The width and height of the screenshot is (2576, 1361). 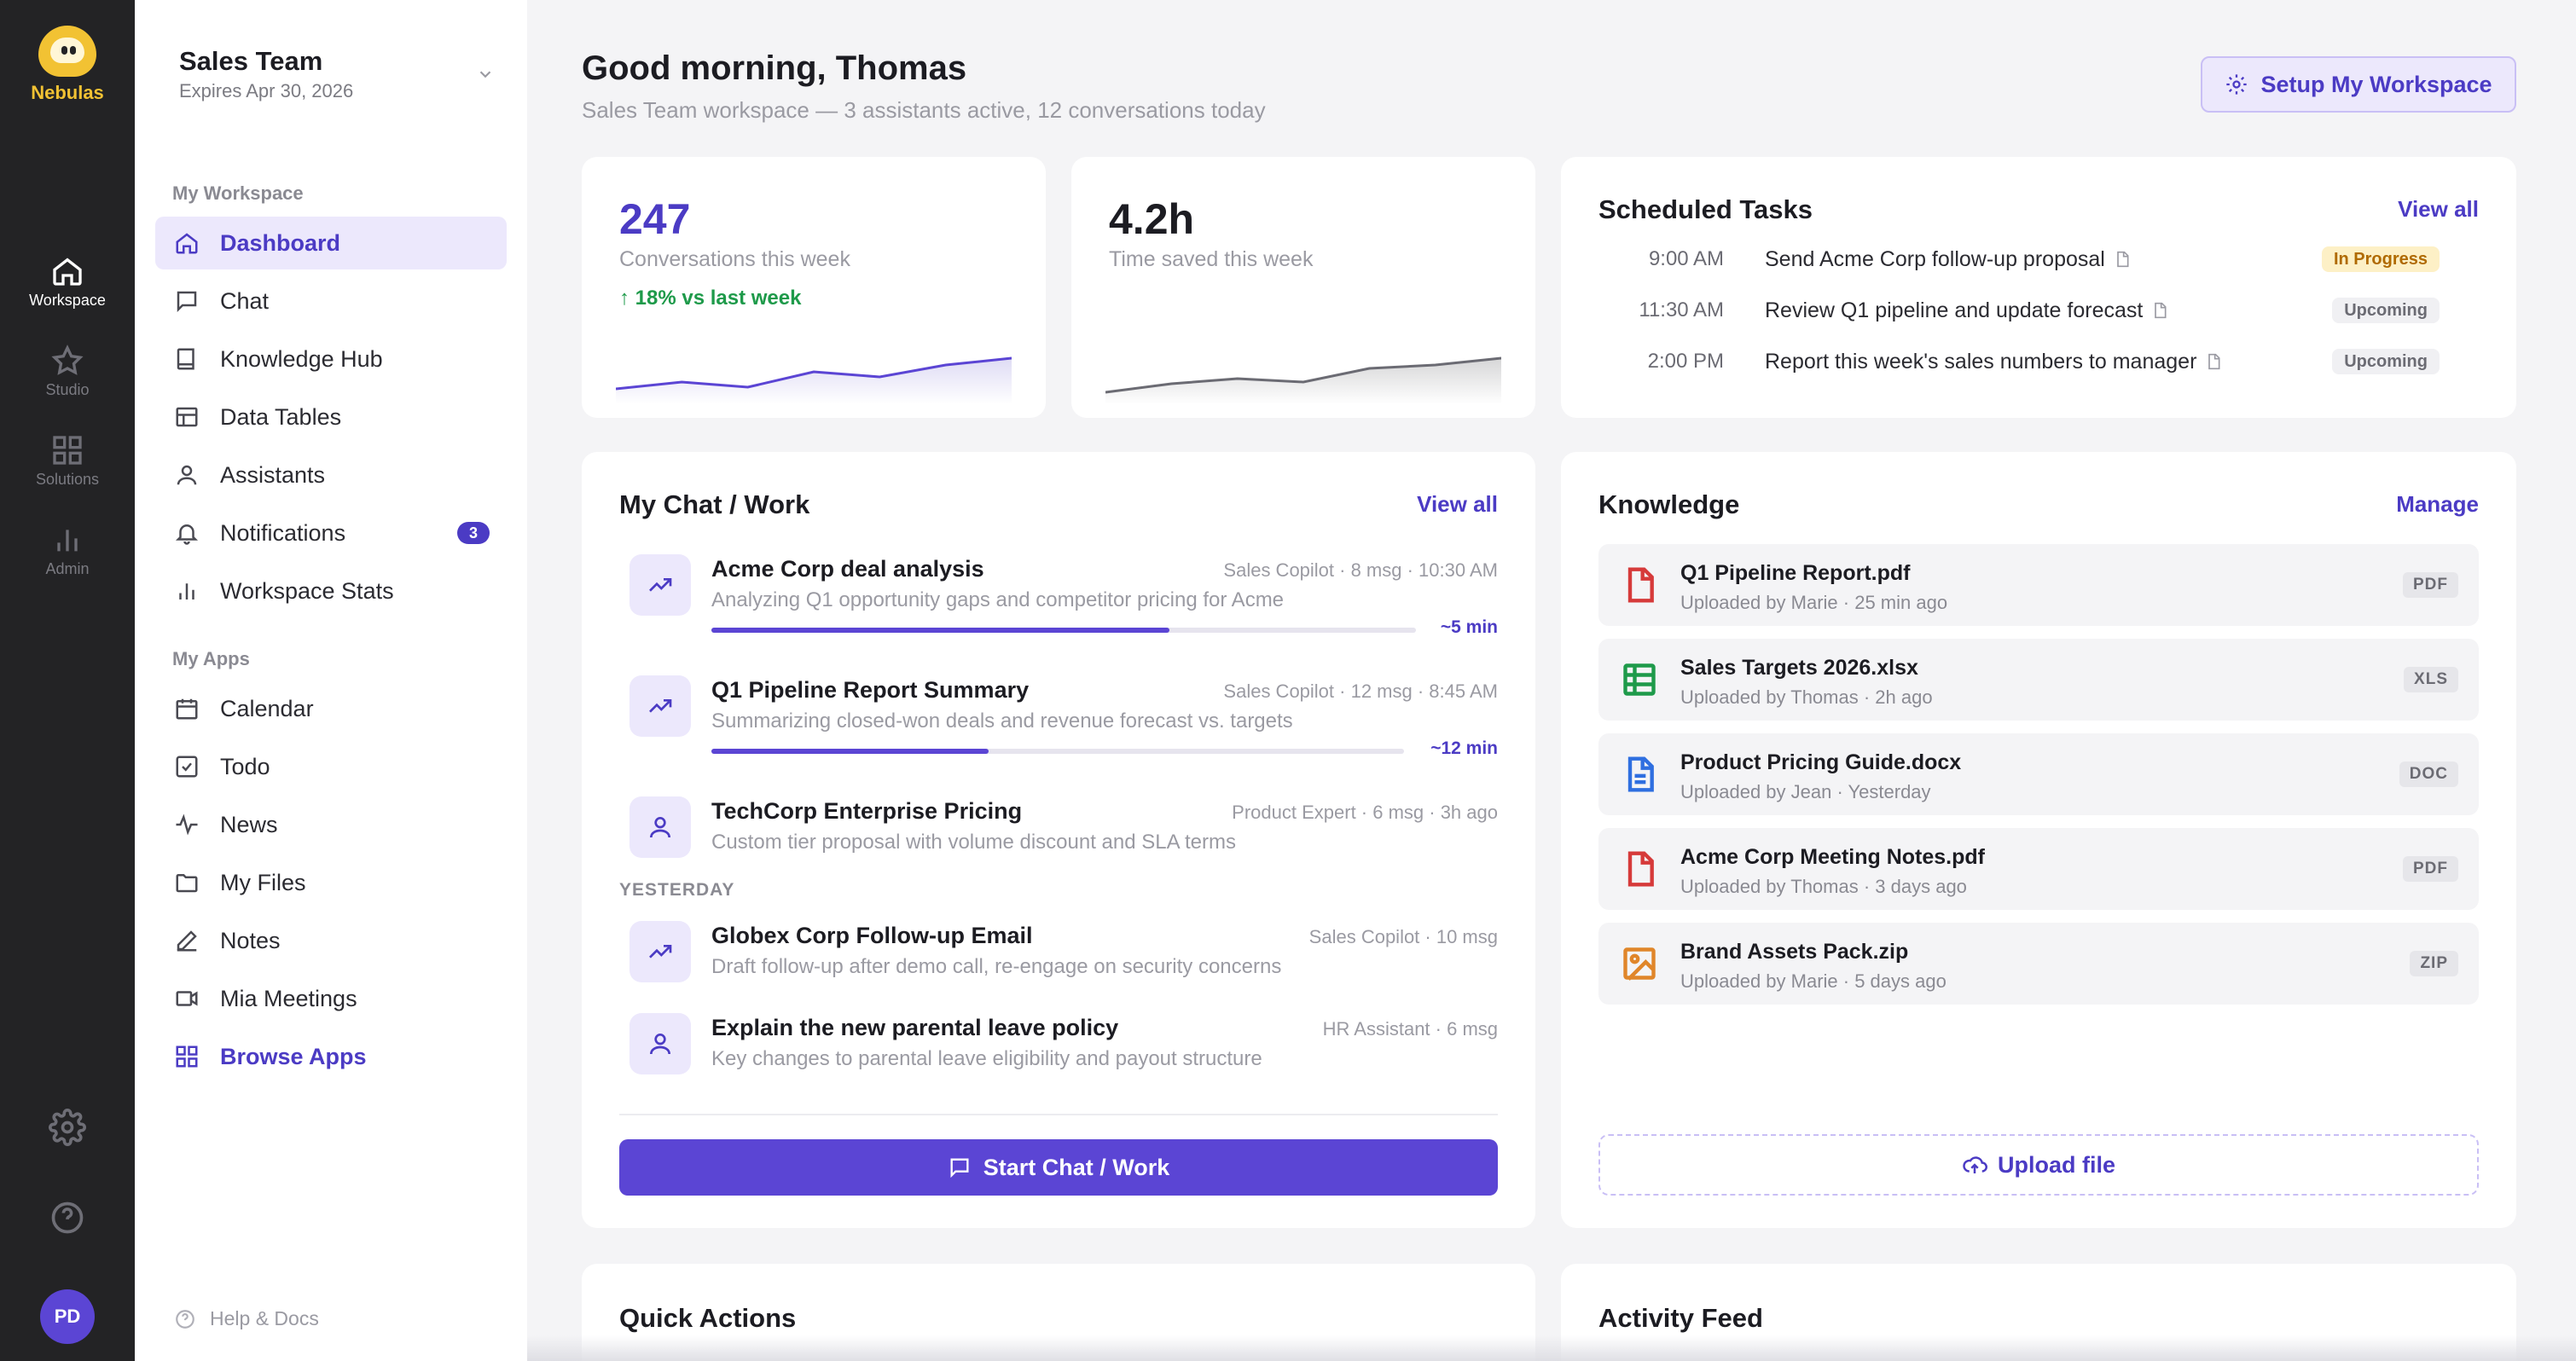 What do you see at coordinates (677, 890) in the screenshot?
I see `group-label-yesterday: YESTERDAY` at bounding box center [677, 890].